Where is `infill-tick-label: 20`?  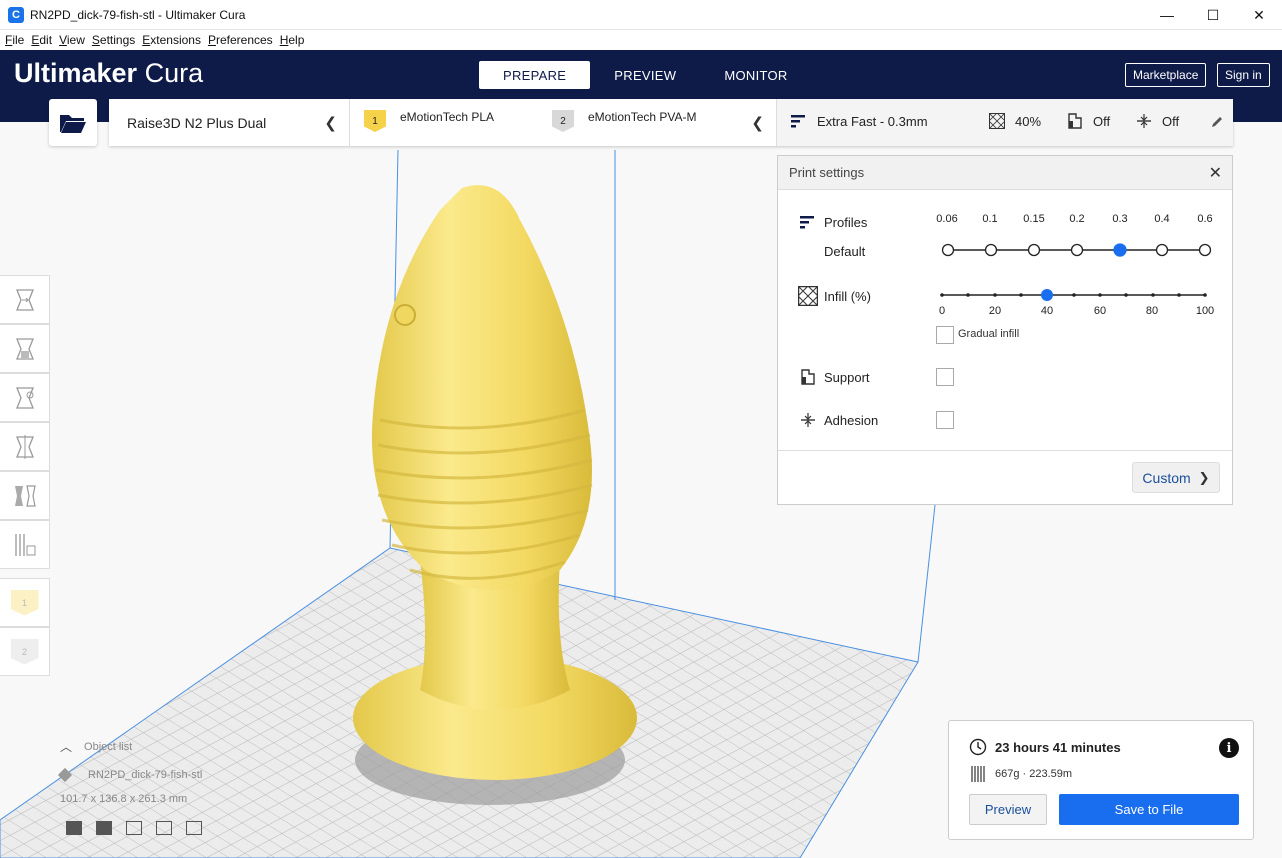 infill-tick-label: 20 is located at coordinates (995, 311).